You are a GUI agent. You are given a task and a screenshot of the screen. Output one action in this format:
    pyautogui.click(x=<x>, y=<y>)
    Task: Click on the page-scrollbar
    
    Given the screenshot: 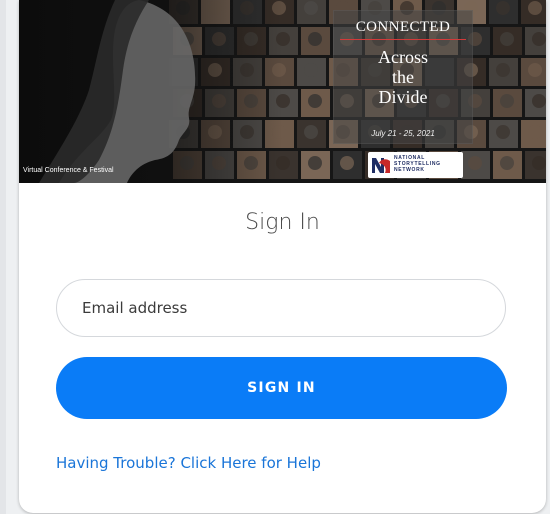 What is the action you would take?
    pyautogui.click(x=3, y=257)
    